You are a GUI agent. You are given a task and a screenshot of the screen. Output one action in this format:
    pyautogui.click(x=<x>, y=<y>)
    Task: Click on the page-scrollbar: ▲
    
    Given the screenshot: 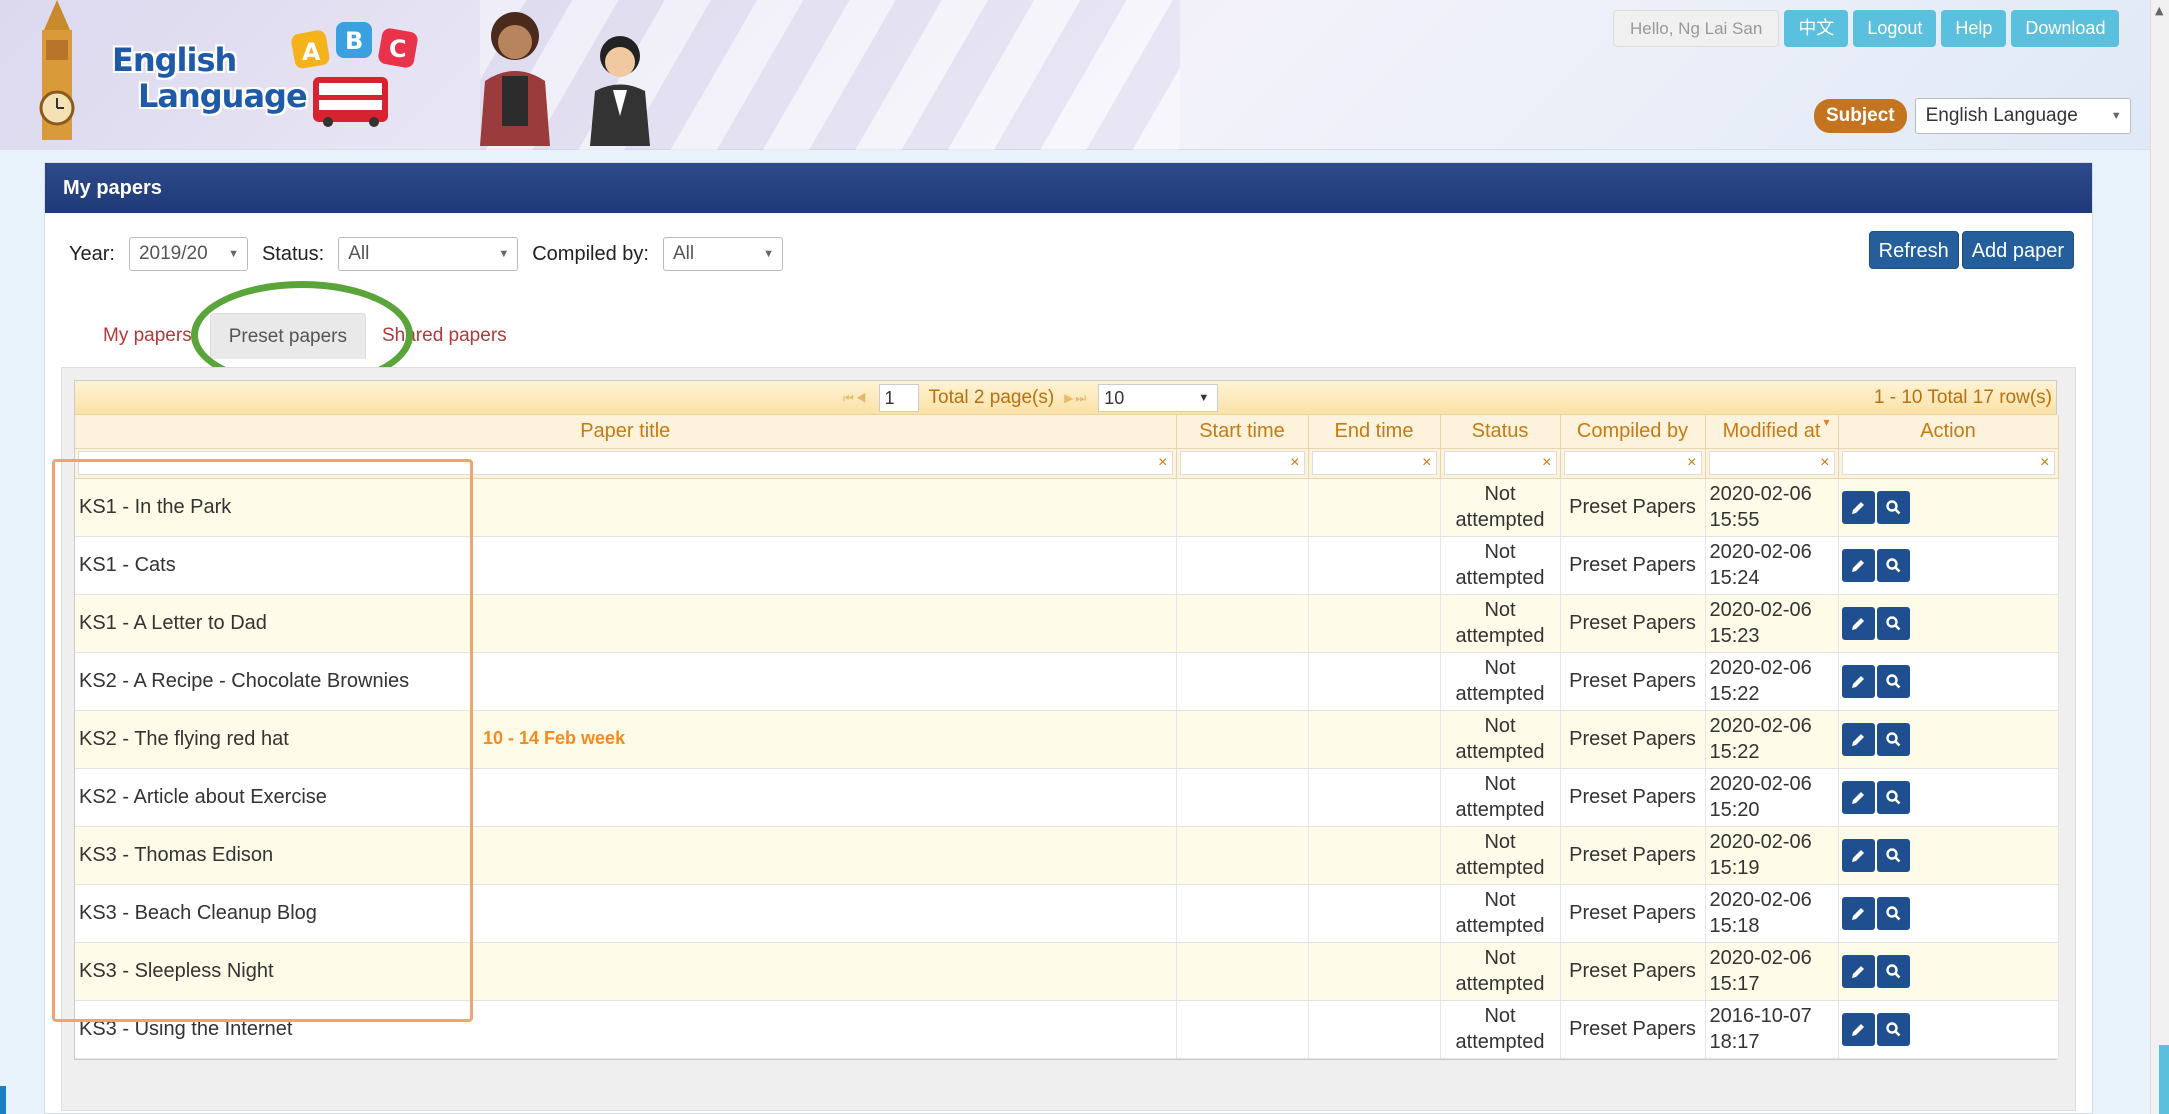 What is the action you would take?
    pyautogui.click(x=2159, y=557)
    